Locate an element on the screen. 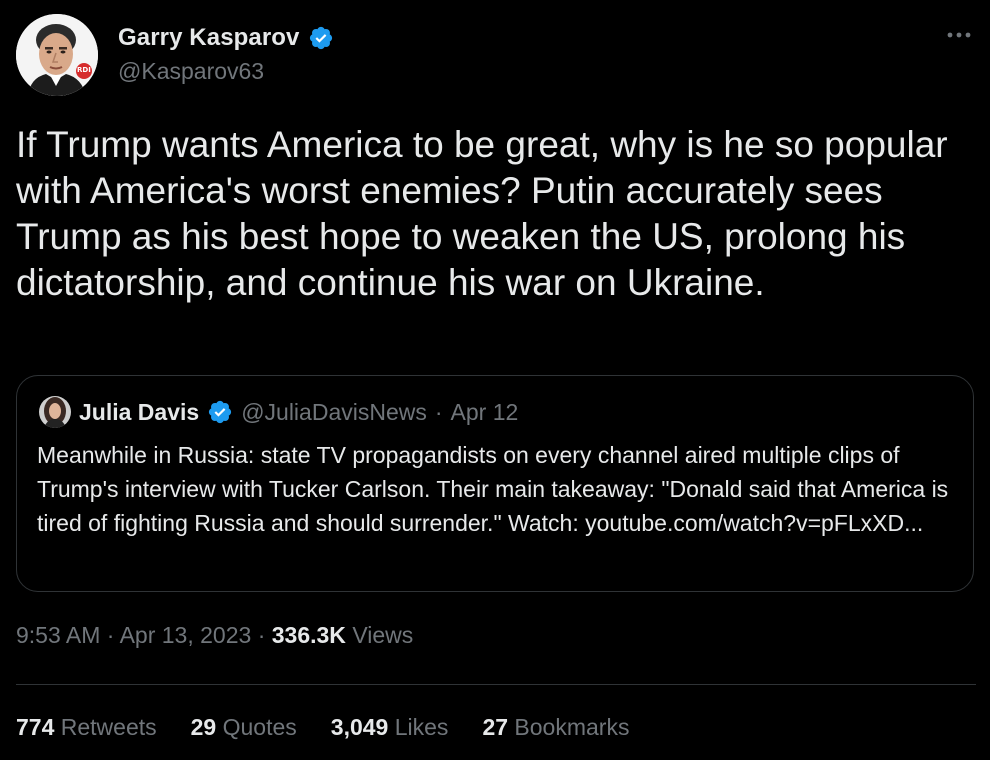 This screenshot has height=760, width=990. retweets-count: 774 is located at coordinates (35, 727).